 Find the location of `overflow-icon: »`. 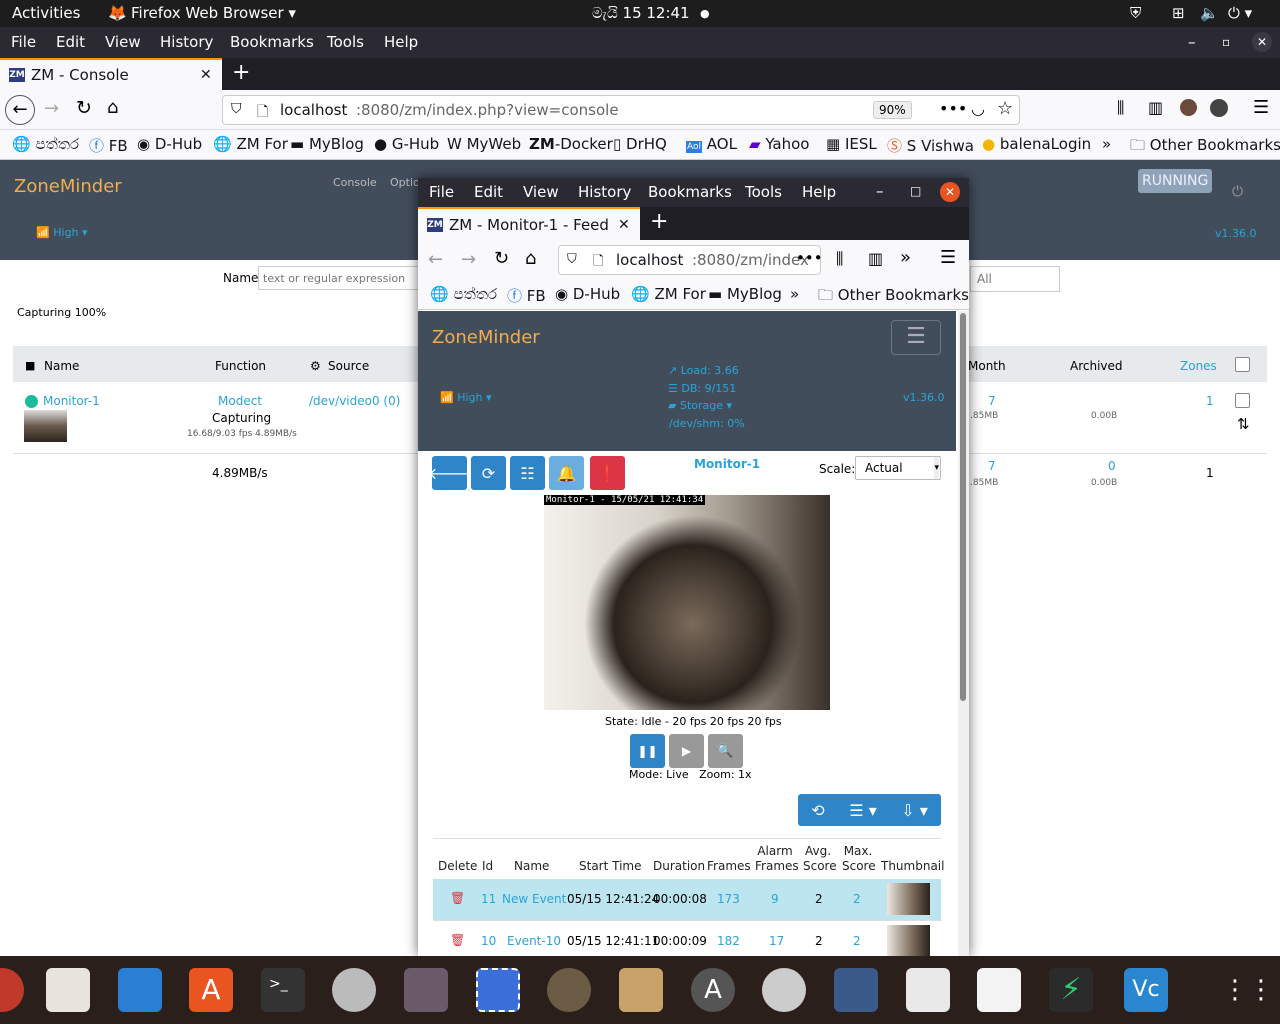

overflow-icon: » is located at coordinates (905, 257).